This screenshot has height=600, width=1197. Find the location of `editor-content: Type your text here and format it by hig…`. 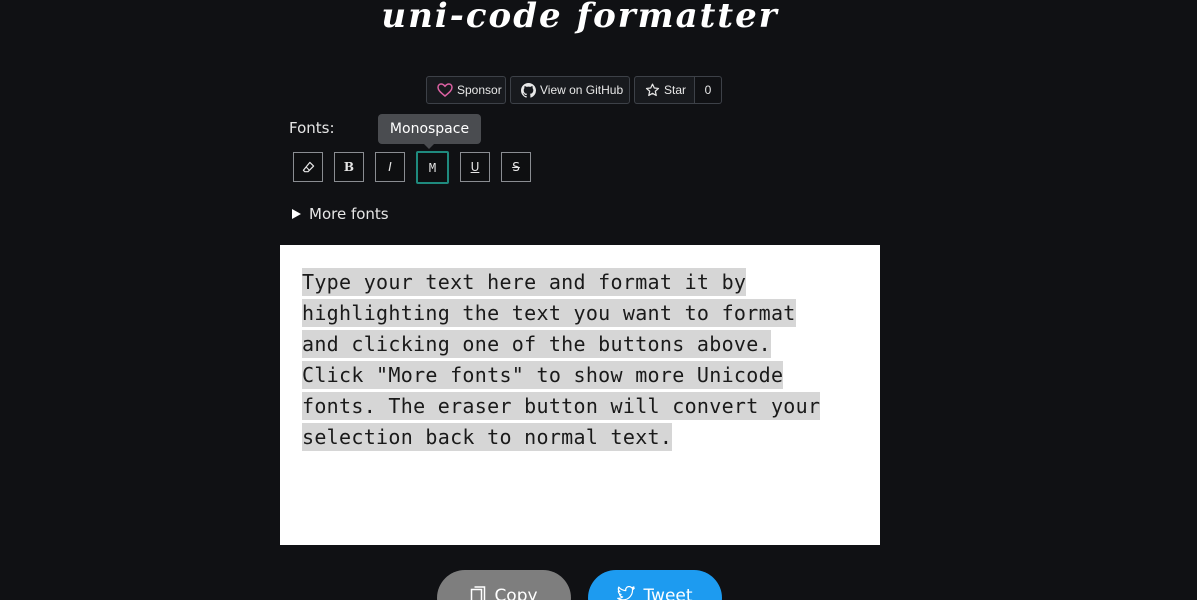

editor-content: Type your text here and format it by hig… is located at coordinates (582, 360).